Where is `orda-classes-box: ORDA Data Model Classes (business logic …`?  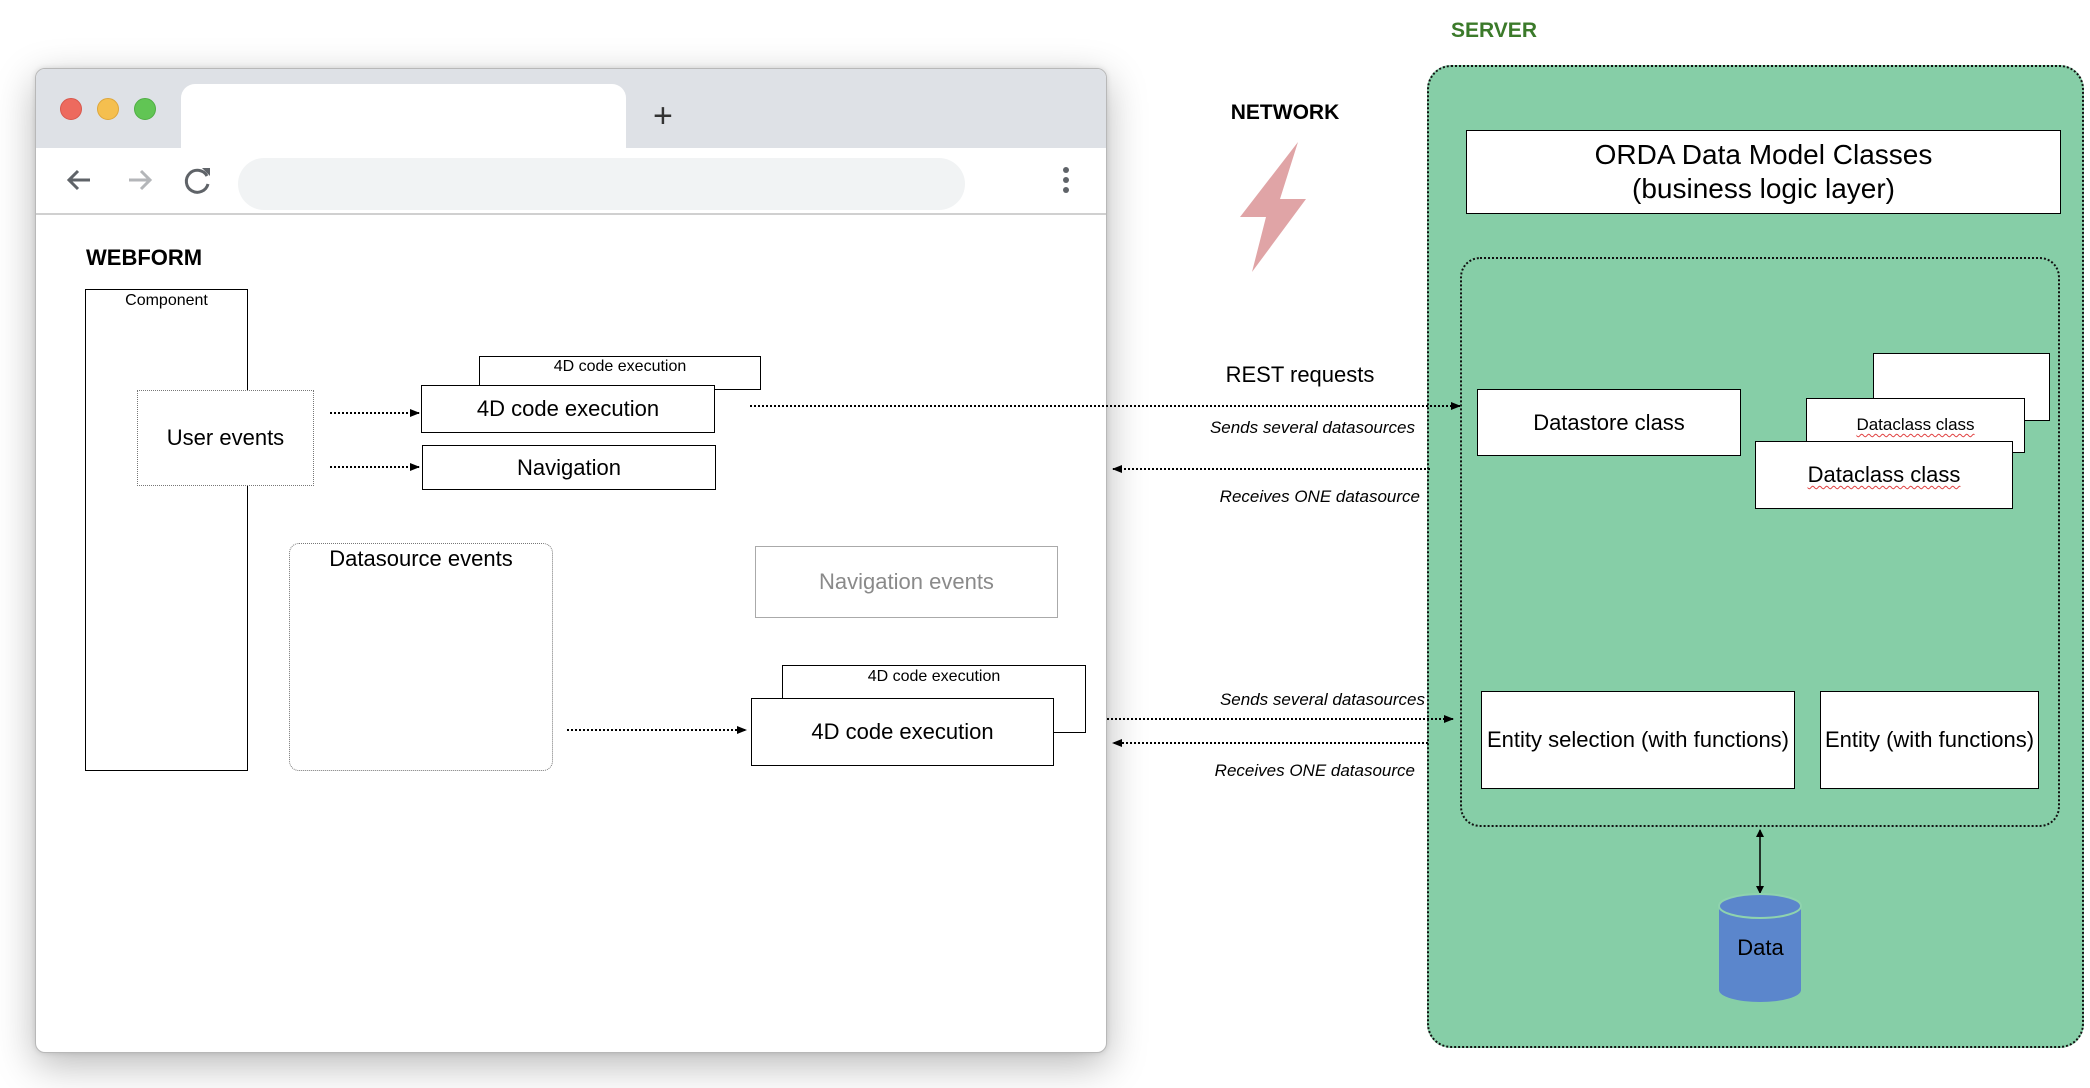
orda-classes-box: ORDA Data Model Classes (business logic … is located at coordinates (1763, 172).